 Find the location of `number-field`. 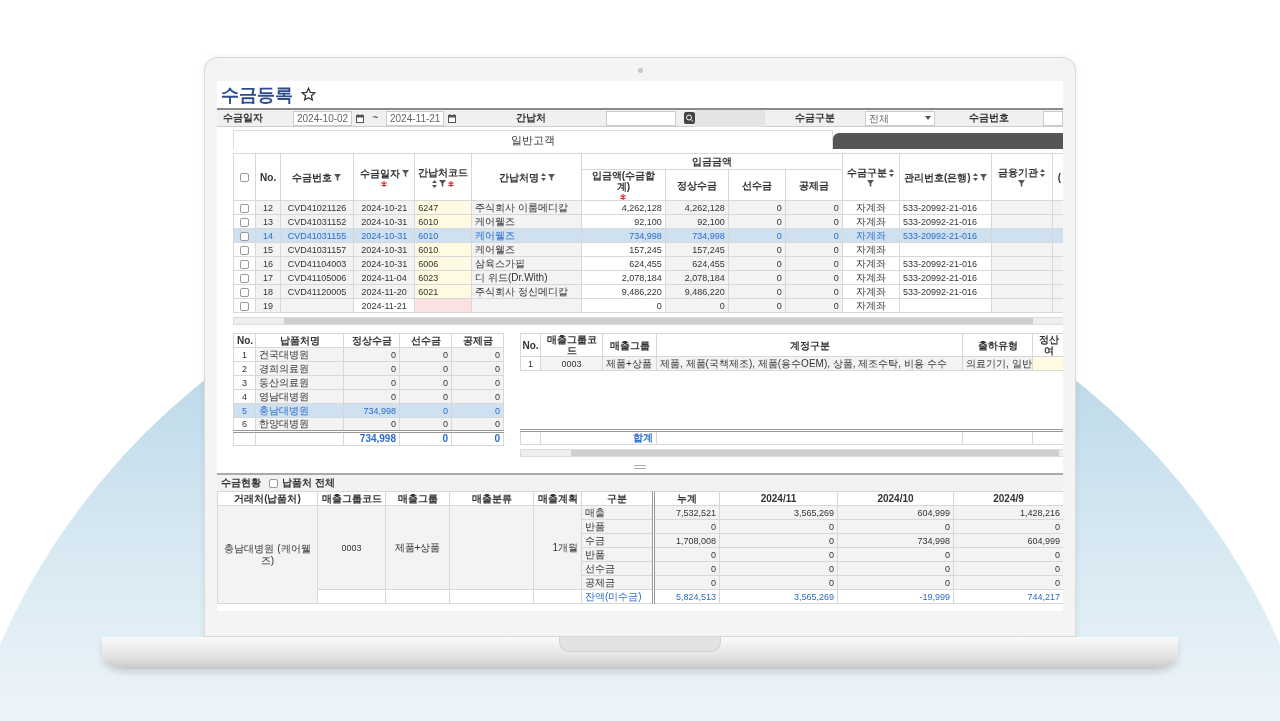

number-field is located at coordinates (1053, 118).